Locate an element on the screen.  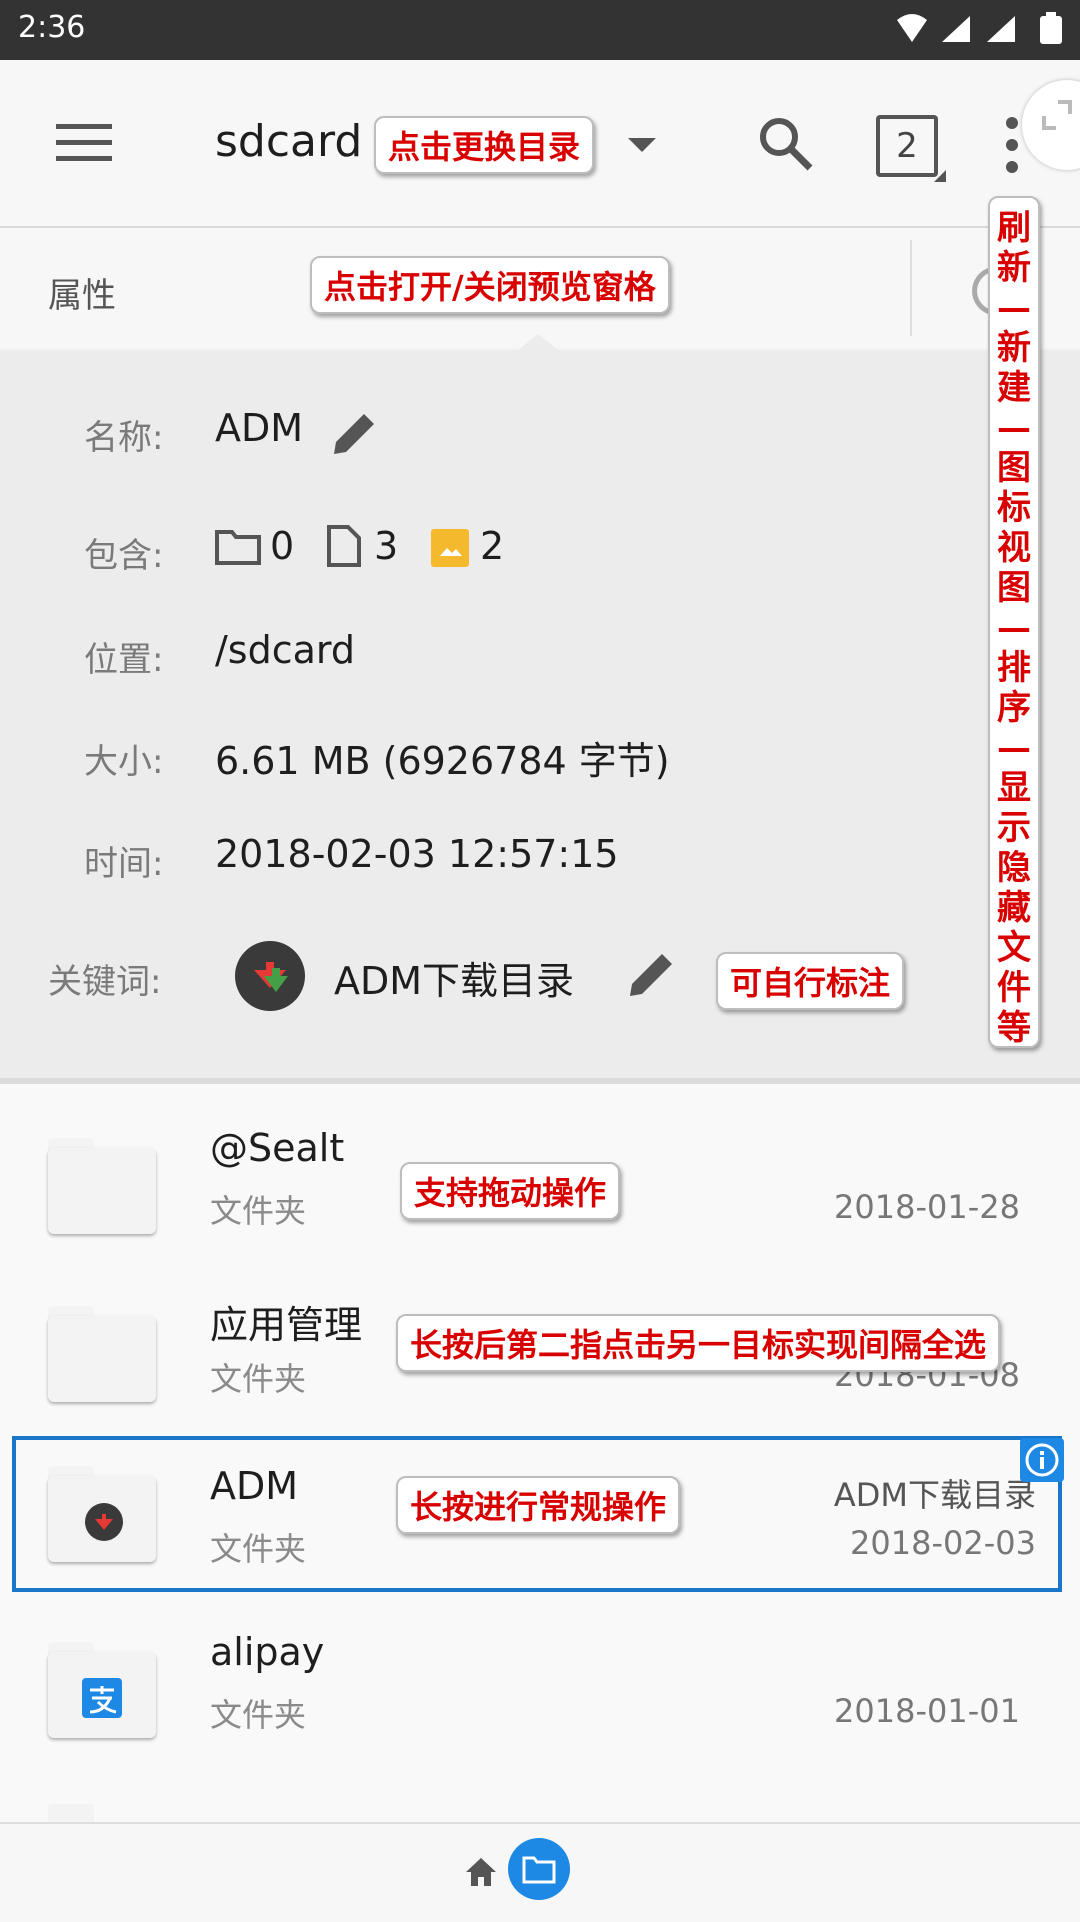
keyword-label: 关键词: is located at coordinates (105, 982).